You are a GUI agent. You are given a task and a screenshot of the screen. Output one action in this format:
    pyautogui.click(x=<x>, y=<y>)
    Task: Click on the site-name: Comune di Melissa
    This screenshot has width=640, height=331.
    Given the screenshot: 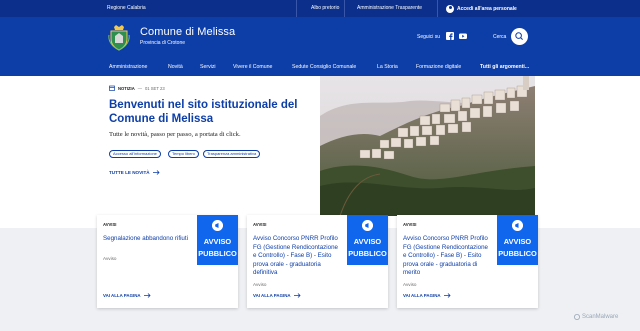 What is the action you would take?
    pyautogui.click(x=188, y=32)
    